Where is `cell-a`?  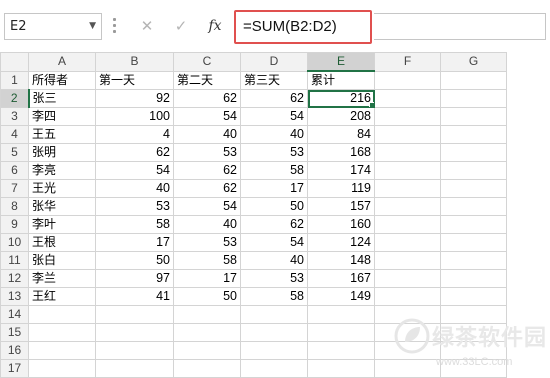
cell-a is located at coordinates (62, 368).